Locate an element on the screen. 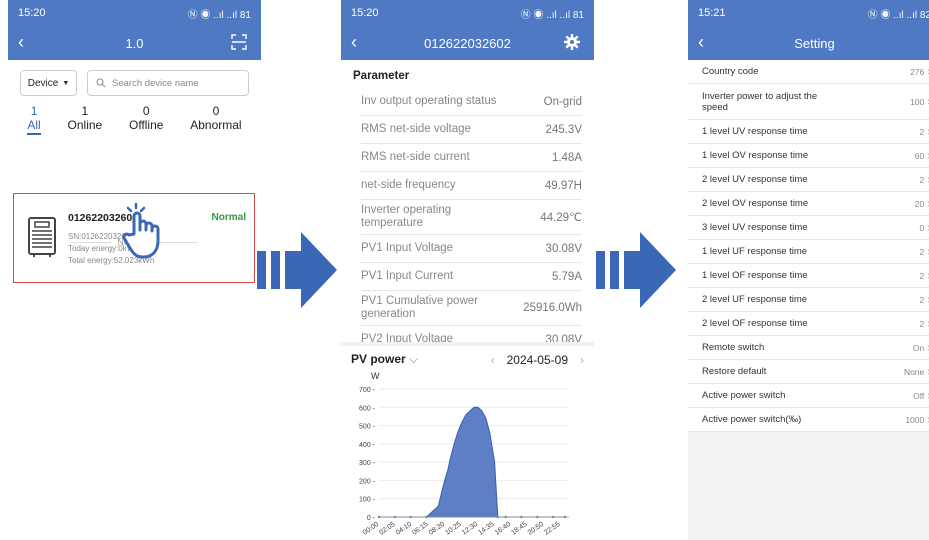 This screenshot has height=540, width=929. offline-label: Offline is located at coordinates (146, 125).